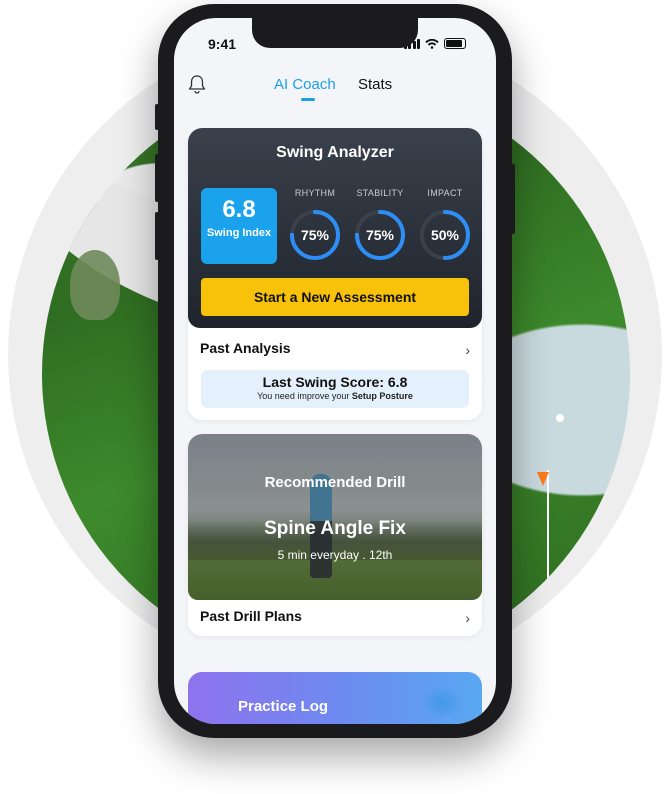 This screenshot has height=794, width=670. What do you see at coordinates (251, 616) in the screenshot?
I see `past-drill-plans-label: Past Drill Plans` at bounding box center [251, 616].